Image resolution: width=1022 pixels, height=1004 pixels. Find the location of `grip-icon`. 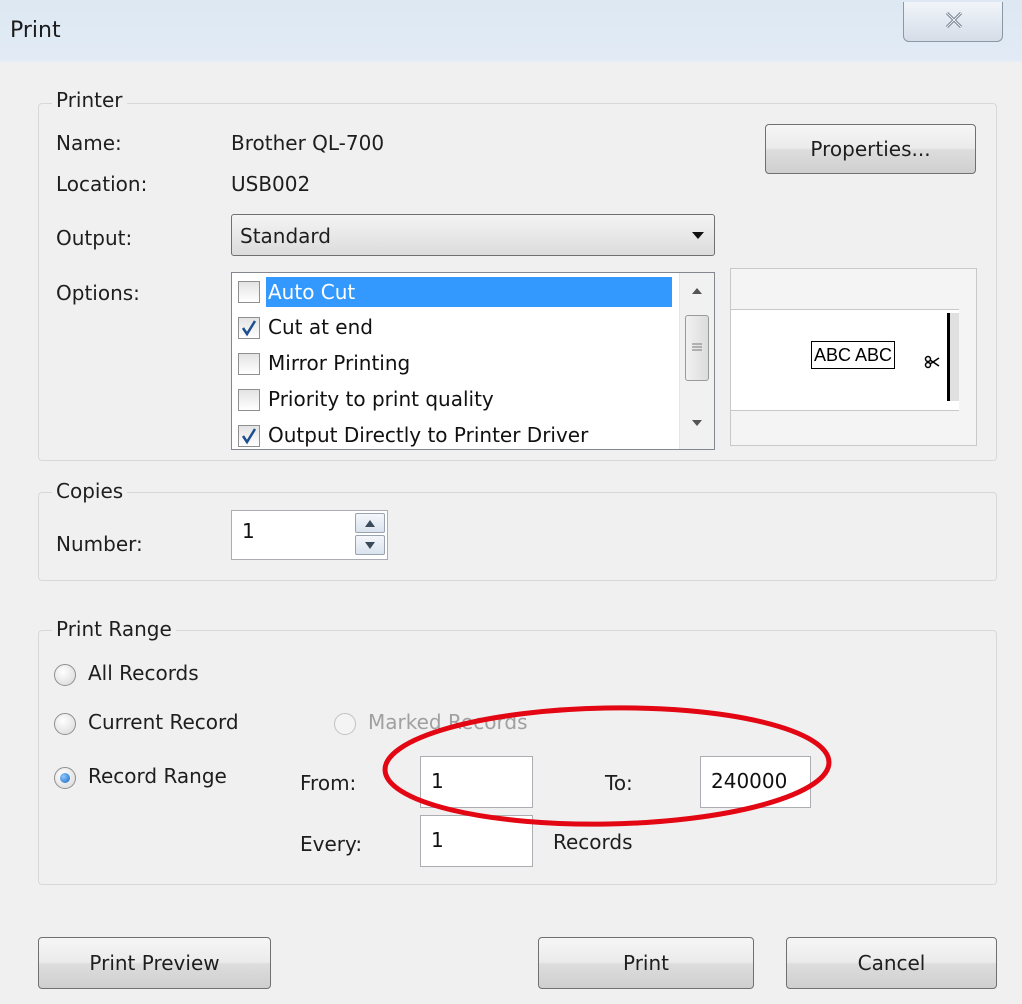

grip-icon is located at coordinates (697, 347).